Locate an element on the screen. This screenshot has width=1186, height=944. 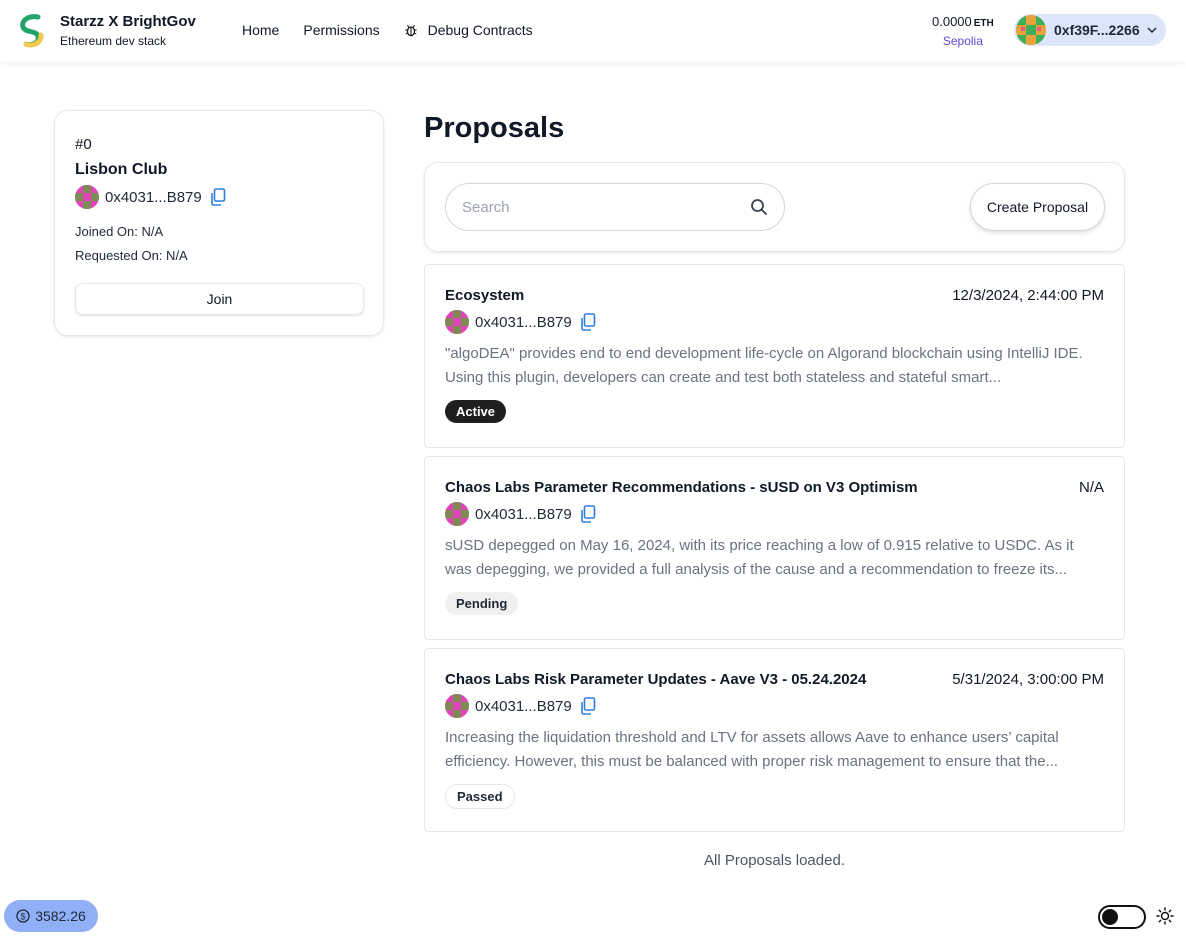
nav-permissions: Permissions is located at coordinates (341, 30).